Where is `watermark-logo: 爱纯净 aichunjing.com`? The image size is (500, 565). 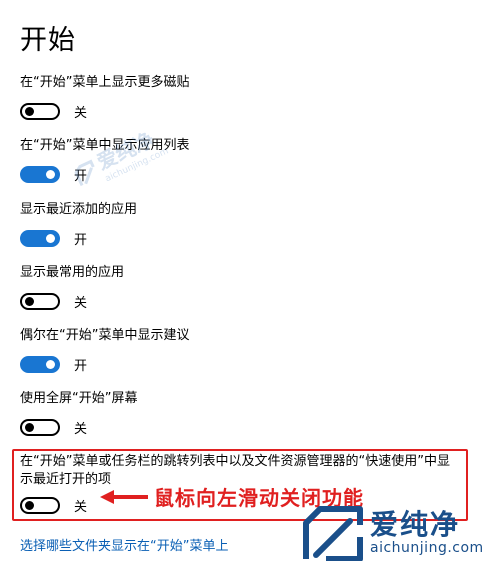
watermark-logo: 爱纯净 aichunjing.com is located at coordinates (393, 533).